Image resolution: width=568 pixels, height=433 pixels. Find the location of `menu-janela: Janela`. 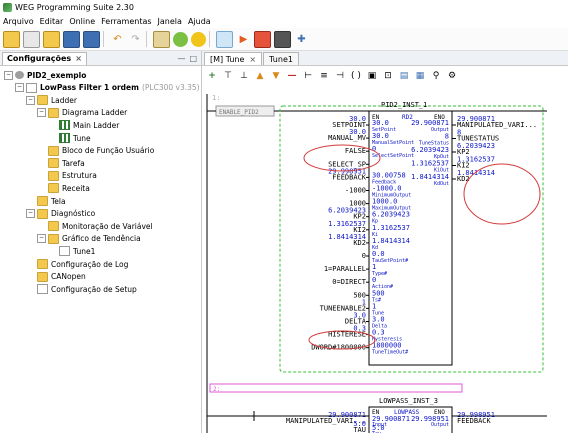

menu-janela: Janela is located at coordinates (170, 21).